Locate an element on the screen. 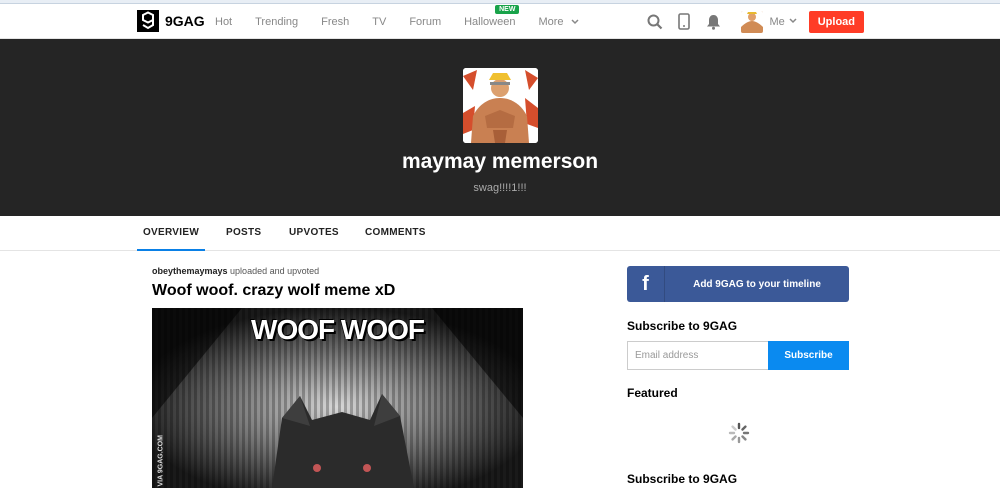 The height and width of the screenshot is (488, 1000). nav-actions: Me Upload is located at coordinates (750, 21).